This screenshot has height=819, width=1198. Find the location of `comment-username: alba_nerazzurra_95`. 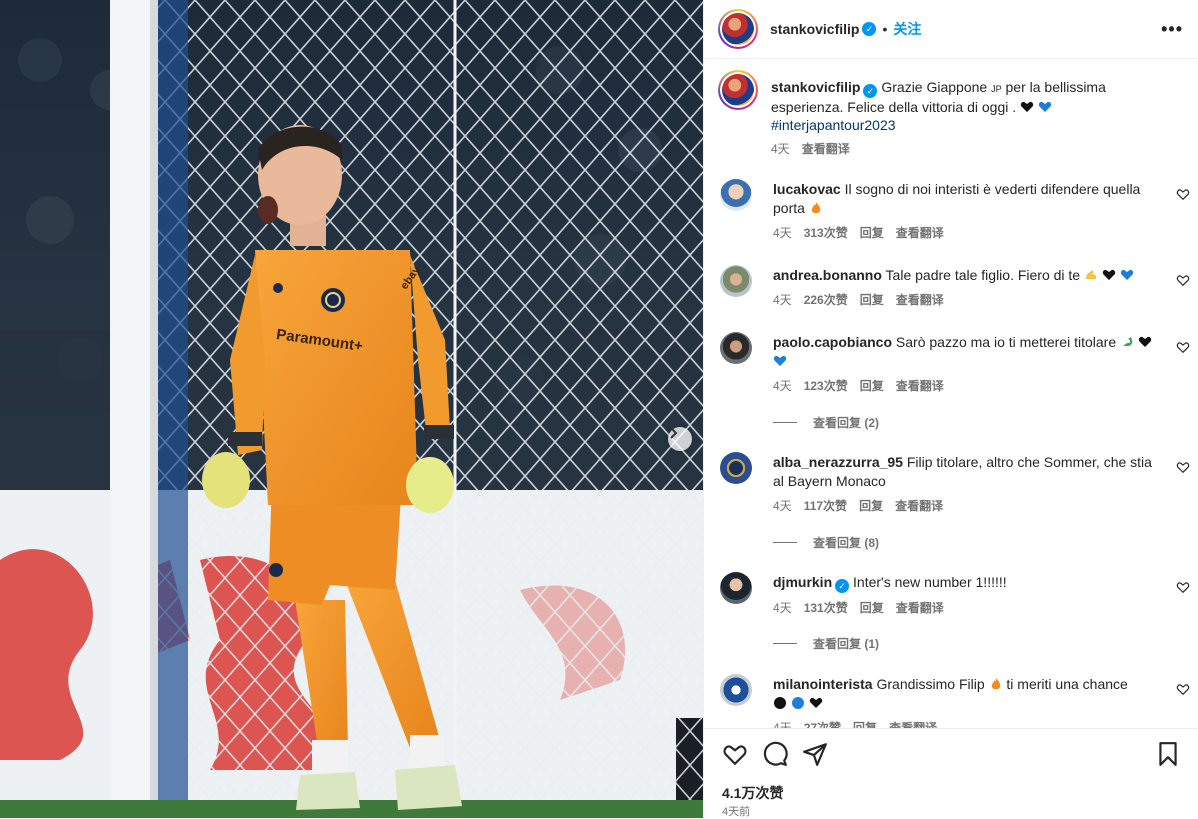

comment-username: alba_nerazzurra_95 is located at coordinates (838, 462).